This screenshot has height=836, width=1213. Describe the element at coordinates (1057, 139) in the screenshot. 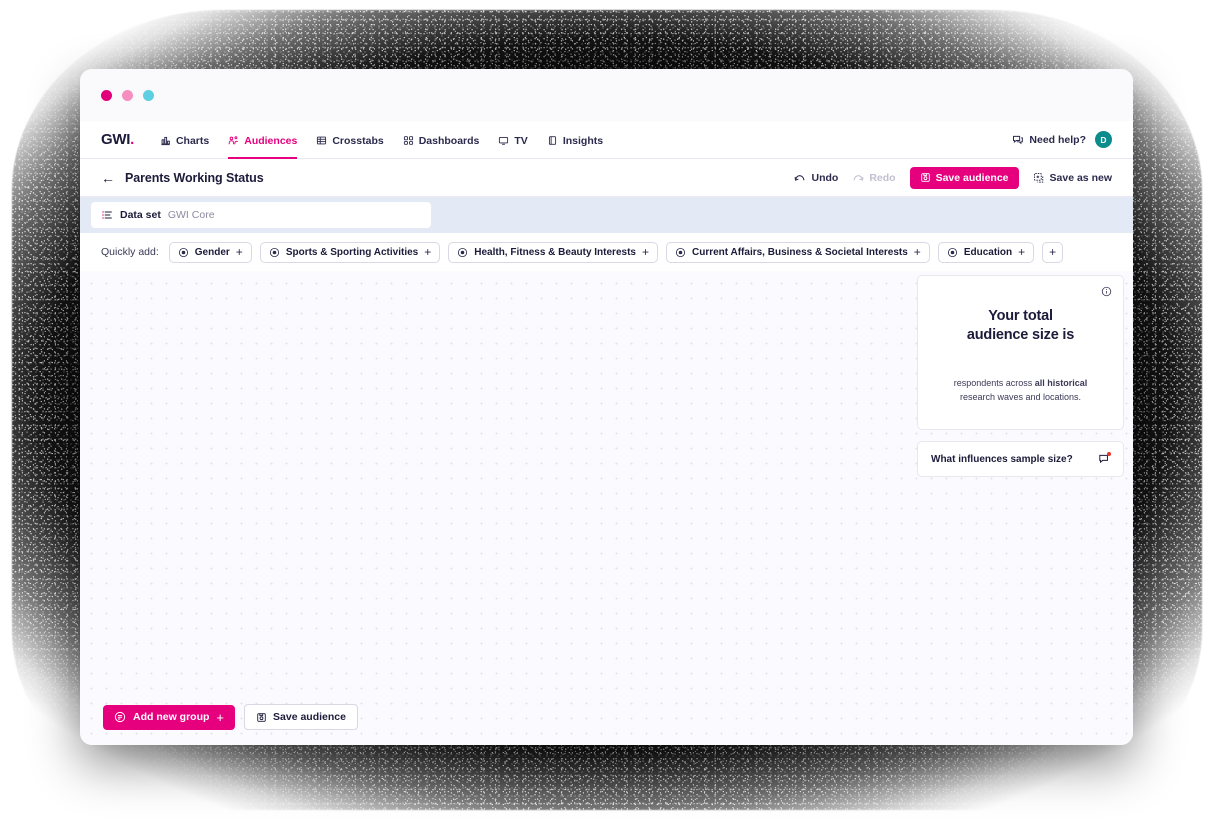

I see `need-help-label: Need help?` at that location.